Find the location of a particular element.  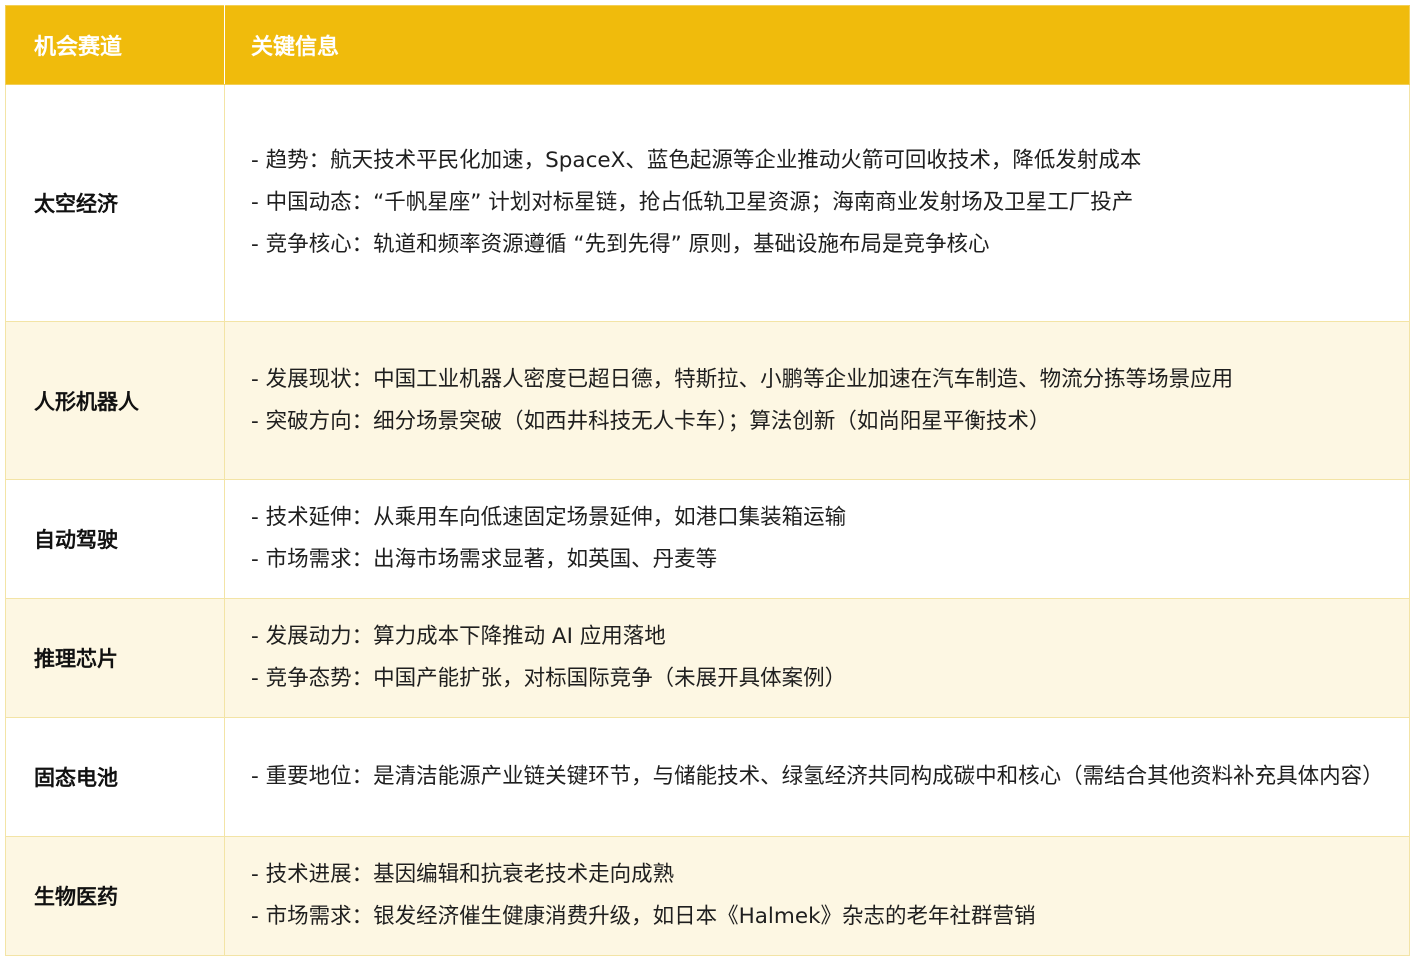

row-category: 太空经济 is located at coordinates (115, 203).